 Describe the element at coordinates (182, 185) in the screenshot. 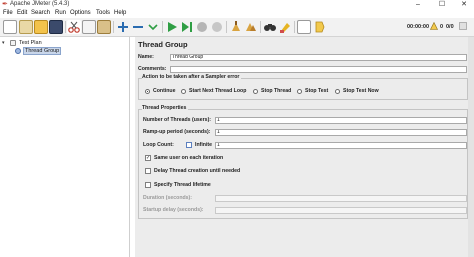

I see `specify-lifetime-label: Specify Thread lifetime` at that location.